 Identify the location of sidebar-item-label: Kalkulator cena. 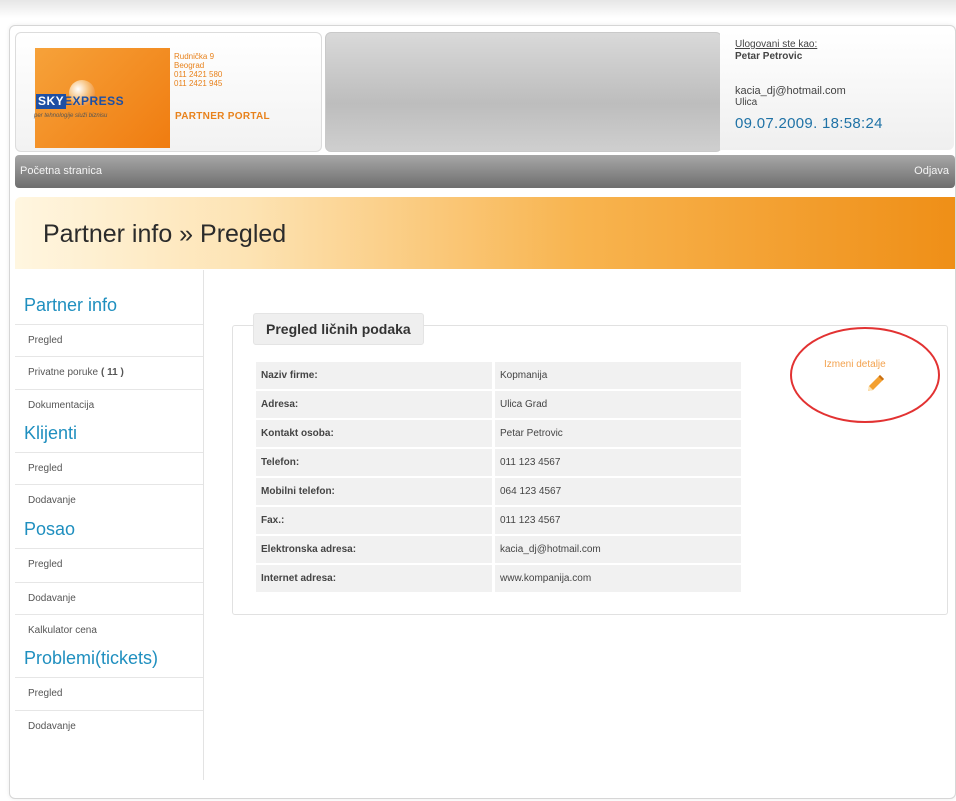
(62, 630).